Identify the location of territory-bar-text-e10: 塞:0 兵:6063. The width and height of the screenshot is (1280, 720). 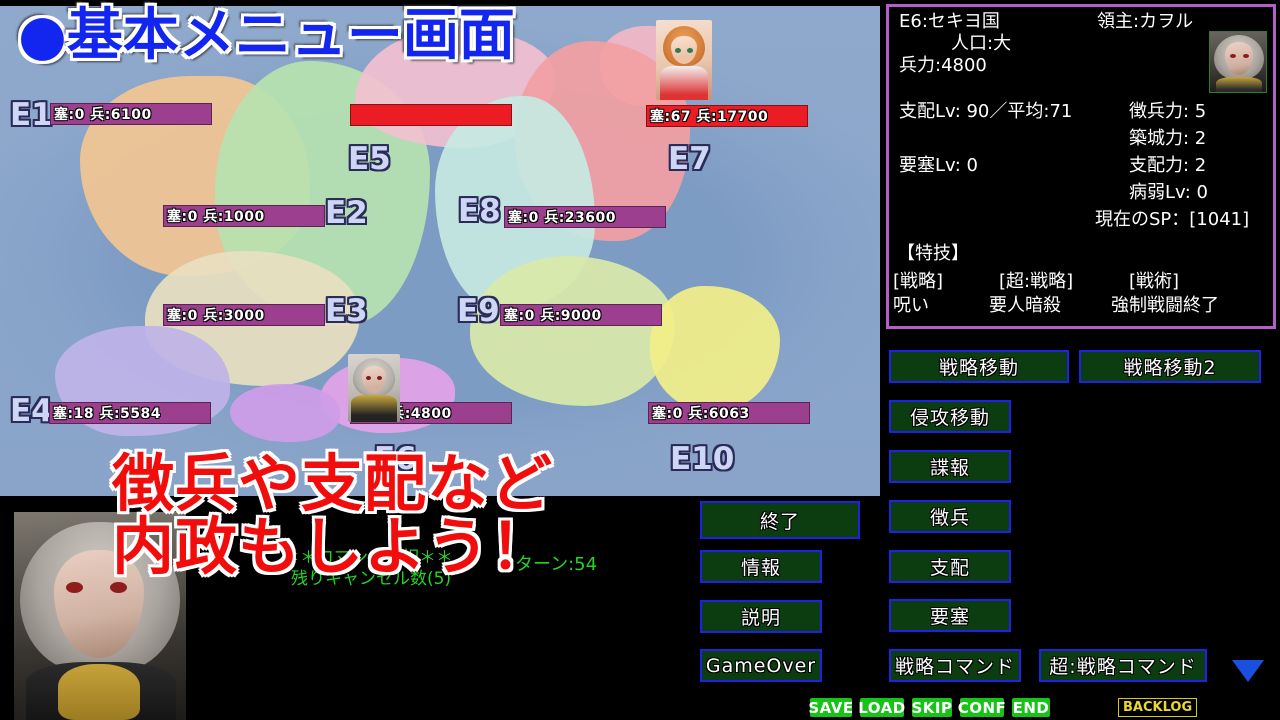
(701, 414).